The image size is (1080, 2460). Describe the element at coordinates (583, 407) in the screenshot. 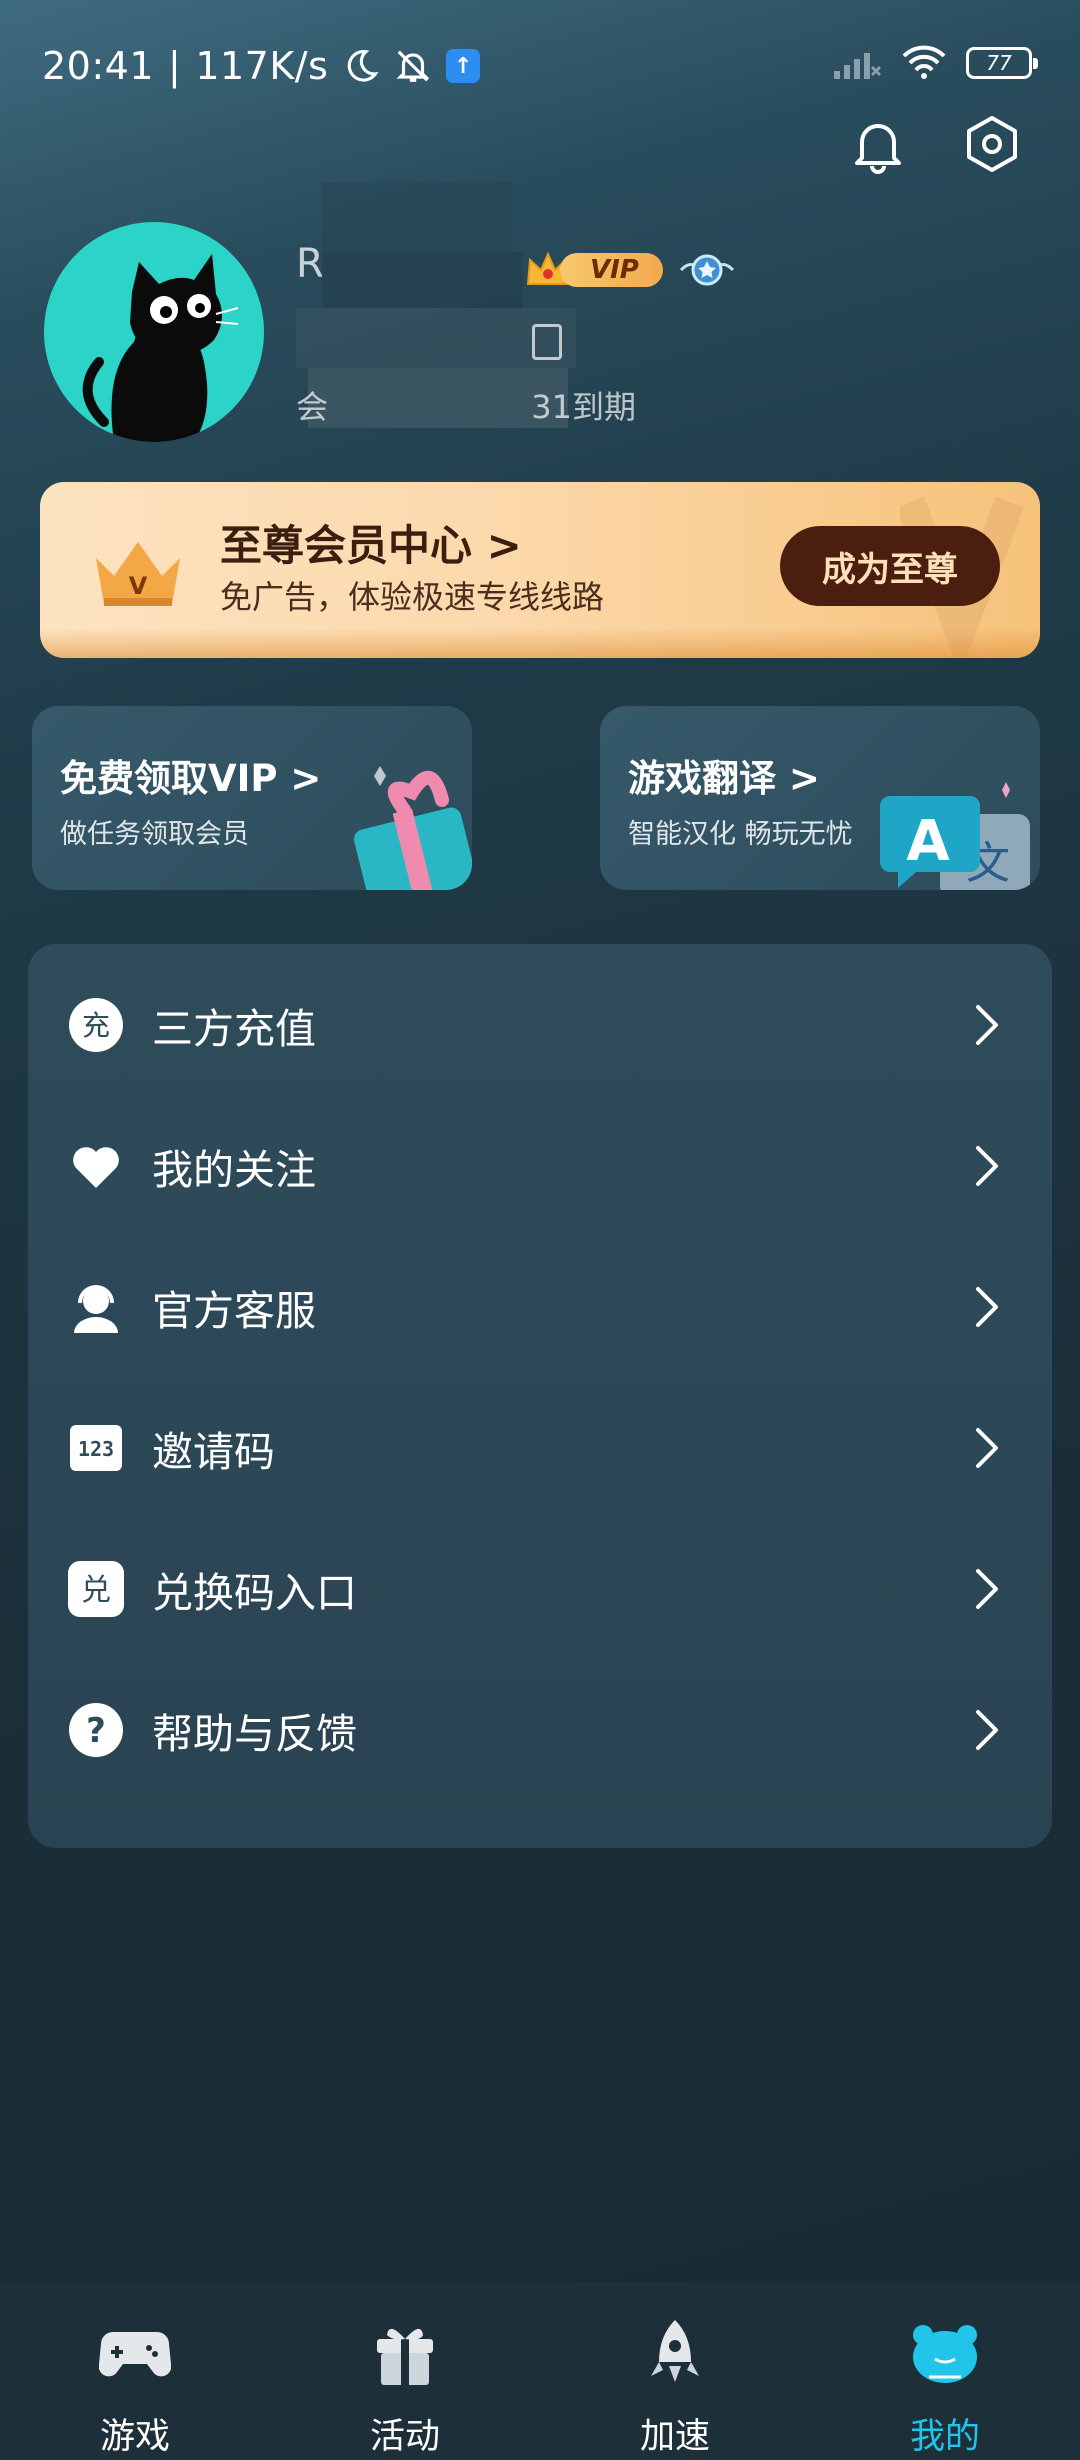

I see `expire-suffix: 31到期` at that location.